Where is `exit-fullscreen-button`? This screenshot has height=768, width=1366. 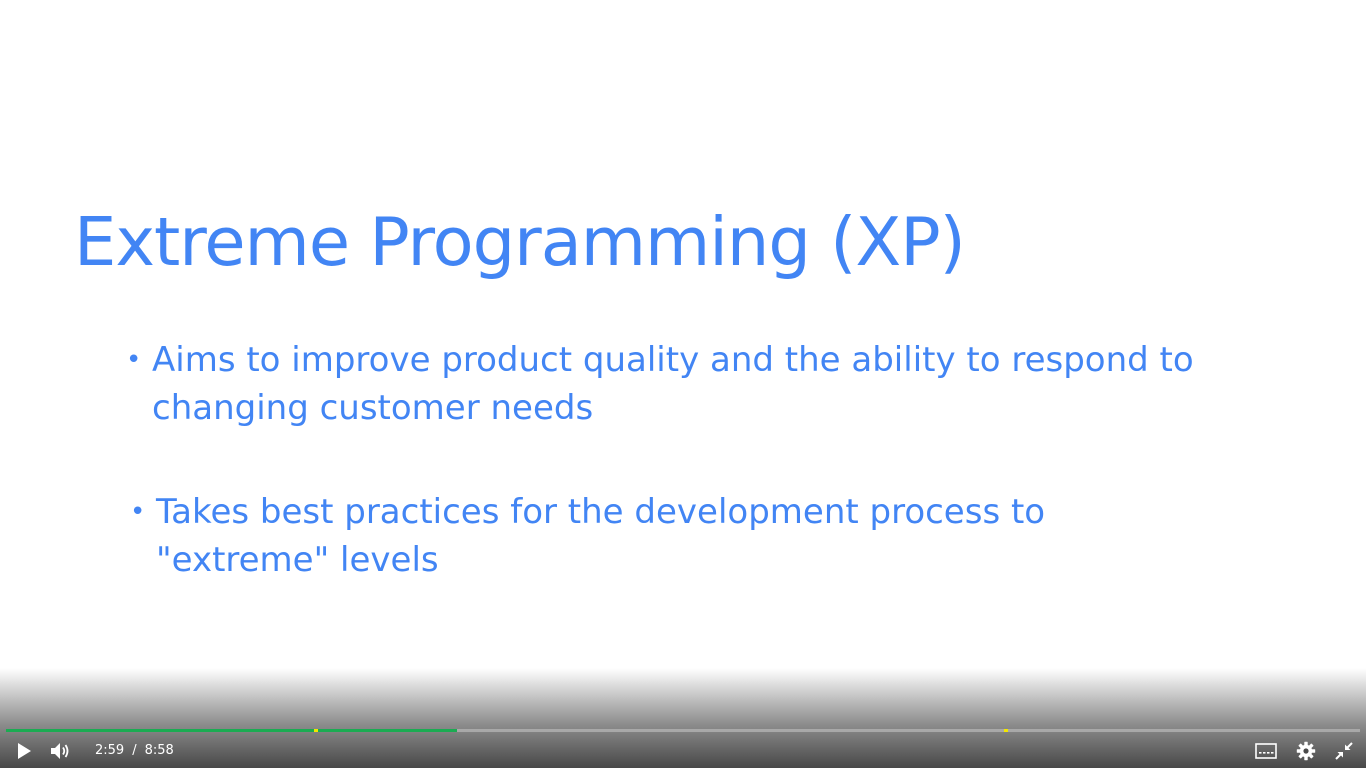
exit-fullscreen-button is located at coordinates (1344, 751).